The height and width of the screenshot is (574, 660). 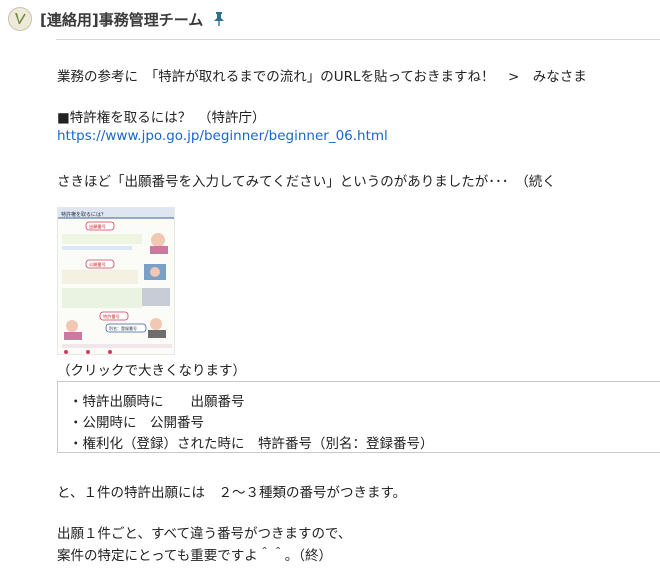 What do you see at coordinates (122, 20) in the screenshot?
I see `room-title-text: [連絡用]事務管理チーム` at bounding box center [122, 20].